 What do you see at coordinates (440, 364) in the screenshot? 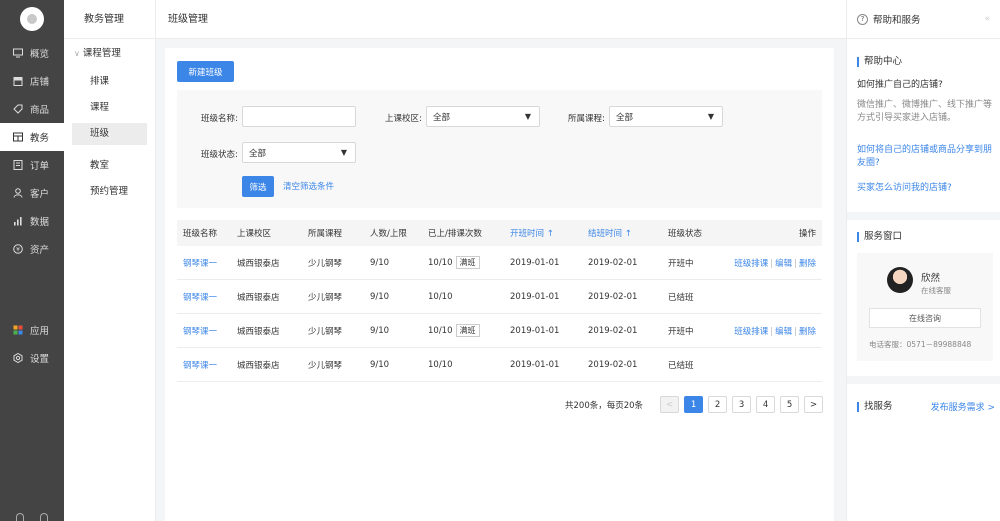
I see `sessions-value: 10/10` at bounding box center [440, 364].